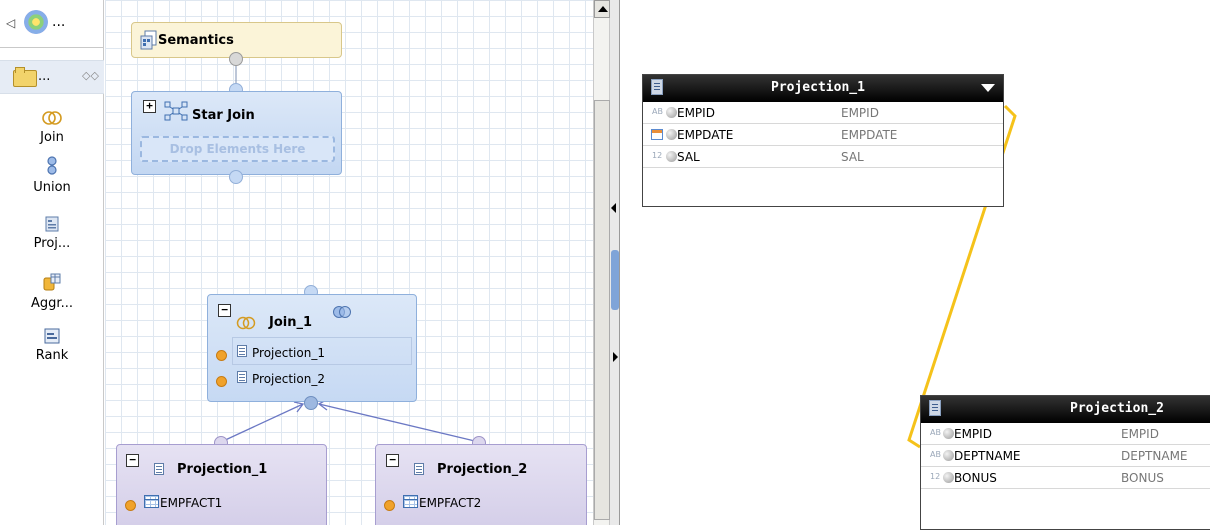 Image resolution: width=1210 pixels, height=530 pixels. Describe the element at coordinates (392, 460) in the screenshot. I see `projection-2-collapse-button: −` at that location.